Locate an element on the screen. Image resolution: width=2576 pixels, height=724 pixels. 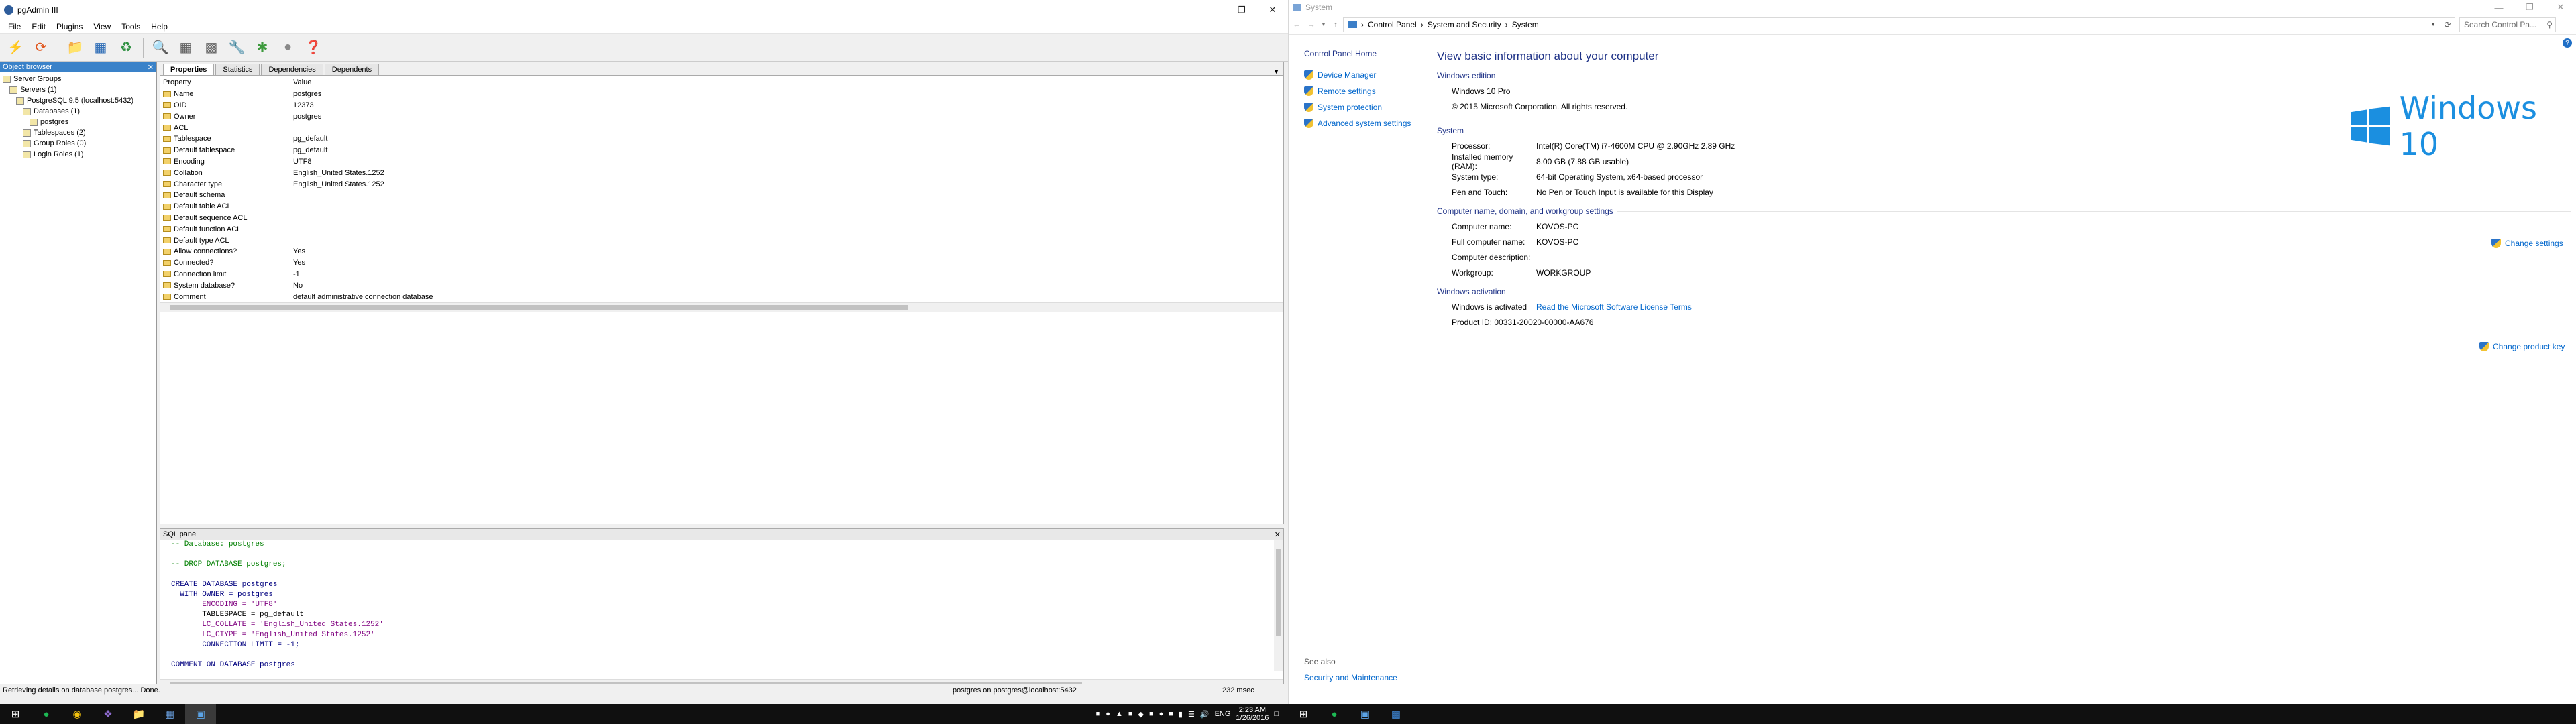
back-icon: ← is located at coordinates (1296, 25).